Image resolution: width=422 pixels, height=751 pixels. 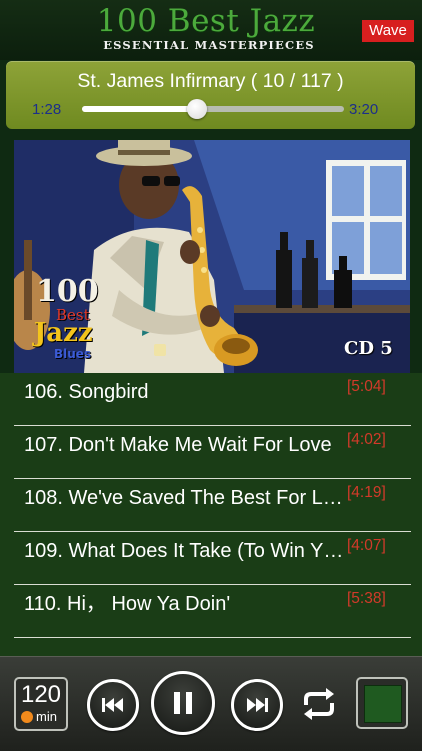 I want to click on album-logo-jazz: Jazz, so click(x=63, y=333).